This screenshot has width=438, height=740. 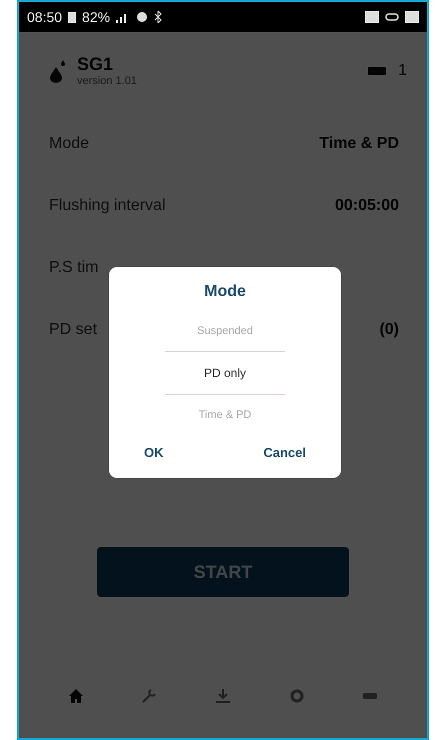 I want to click on home-icon, so click(x=76, y=696).